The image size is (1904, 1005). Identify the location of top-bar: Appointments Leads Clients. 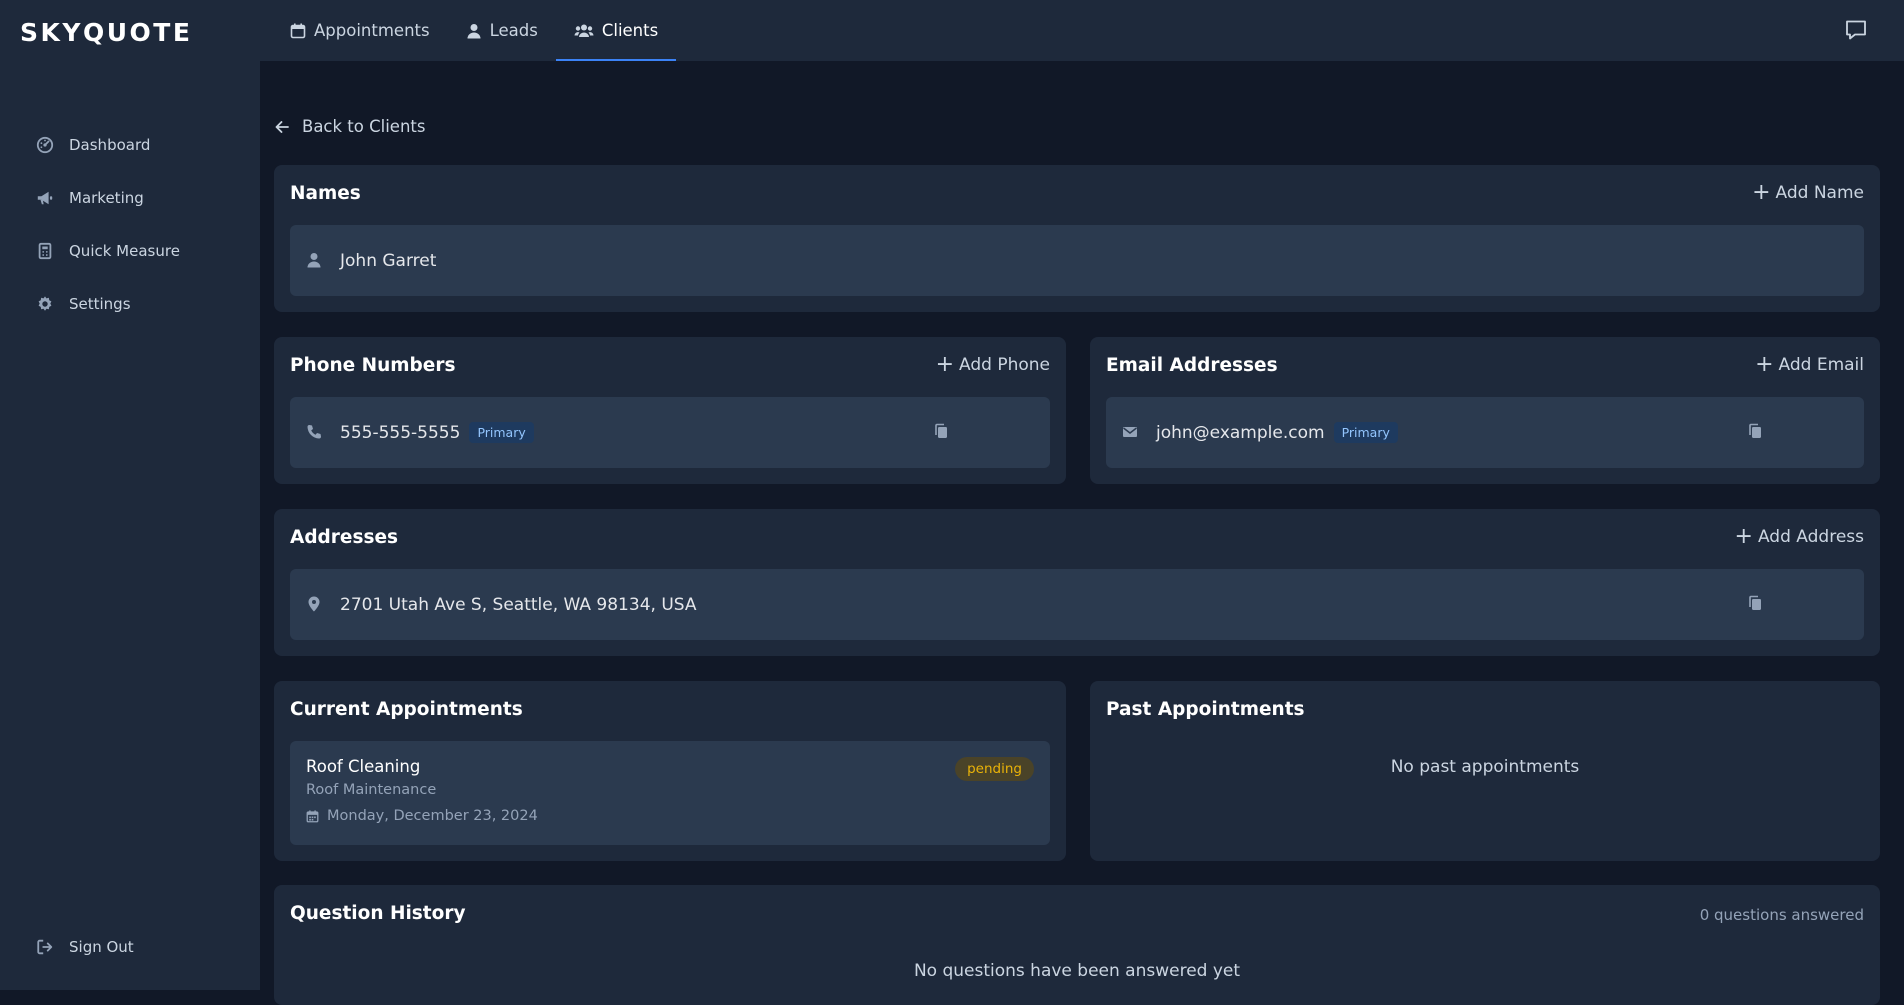
(1082, 30).